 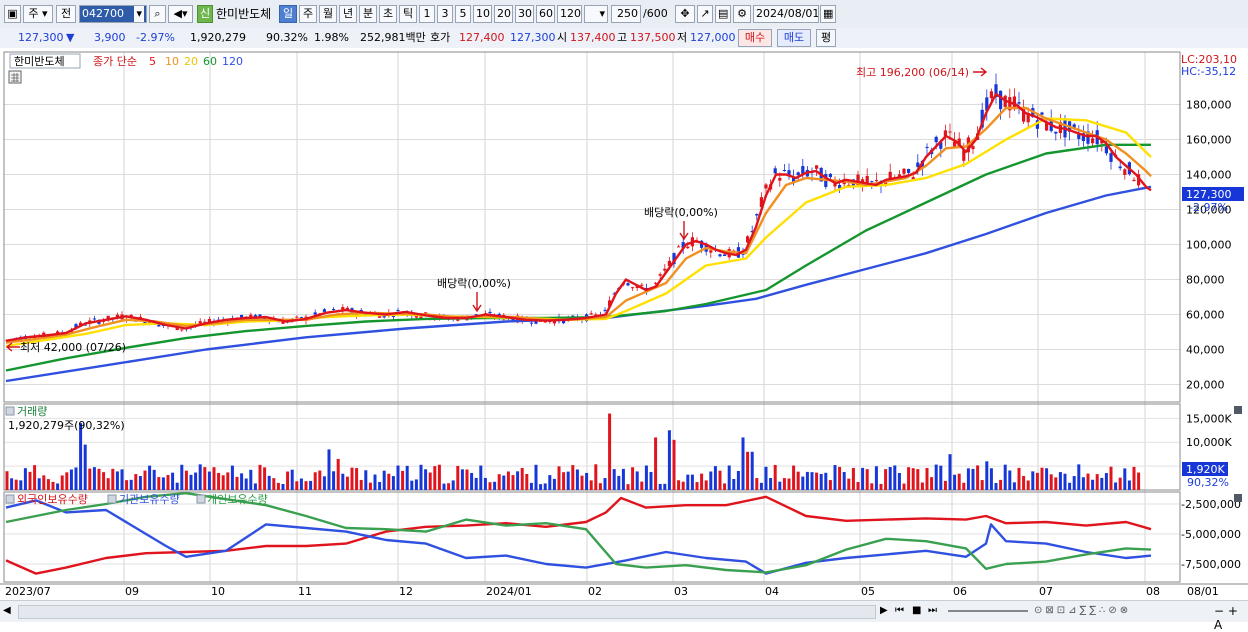 What do you see at coordinates (482, 37) in the screenshot?
I see `ask-price: 127,400` at bounding box center [482, 37].